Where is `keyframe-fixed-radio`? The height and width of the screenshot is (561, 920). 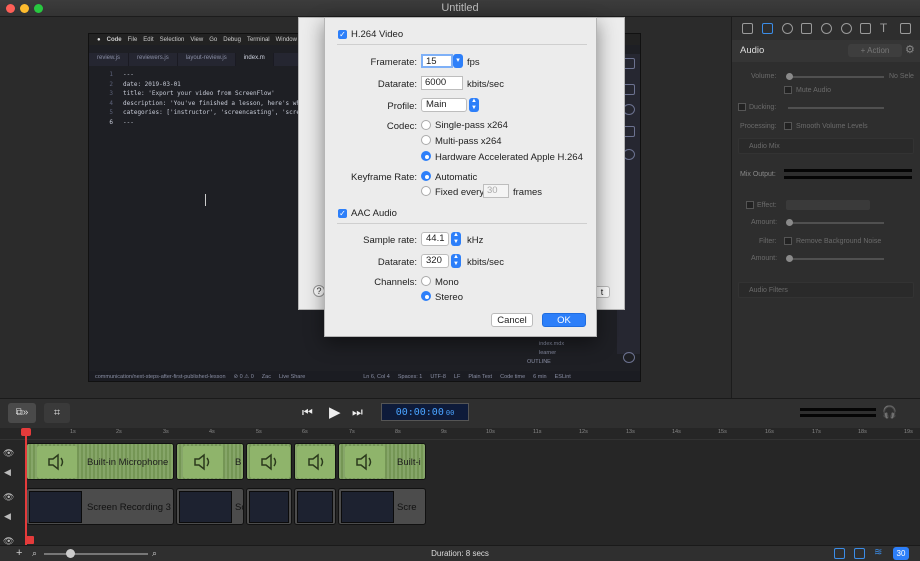 keyframe-fixed-radio is located at coordinates (426, 191).